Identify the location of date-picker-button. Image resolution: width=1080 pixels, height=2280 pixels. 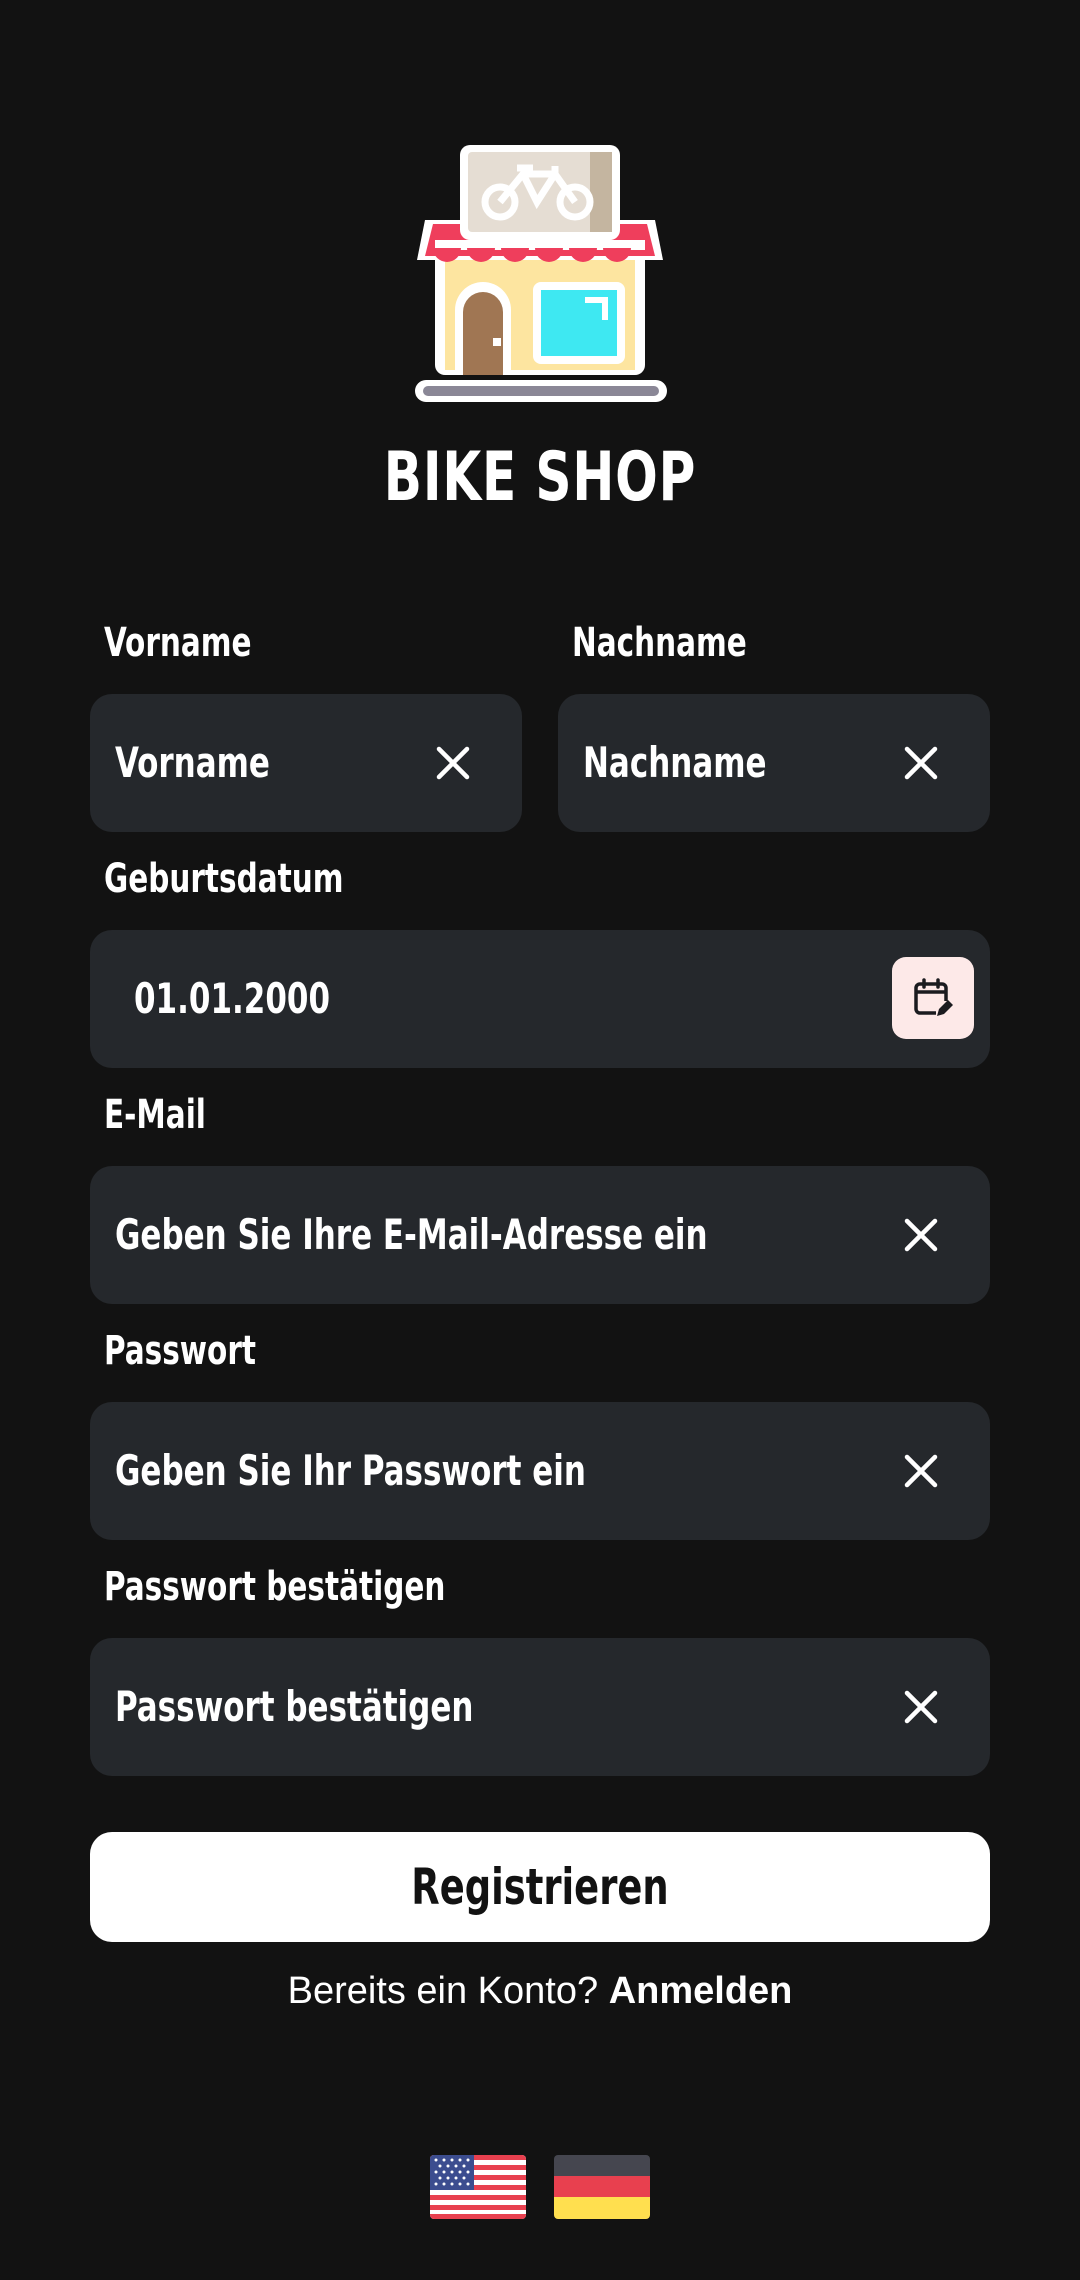
(933, 998).